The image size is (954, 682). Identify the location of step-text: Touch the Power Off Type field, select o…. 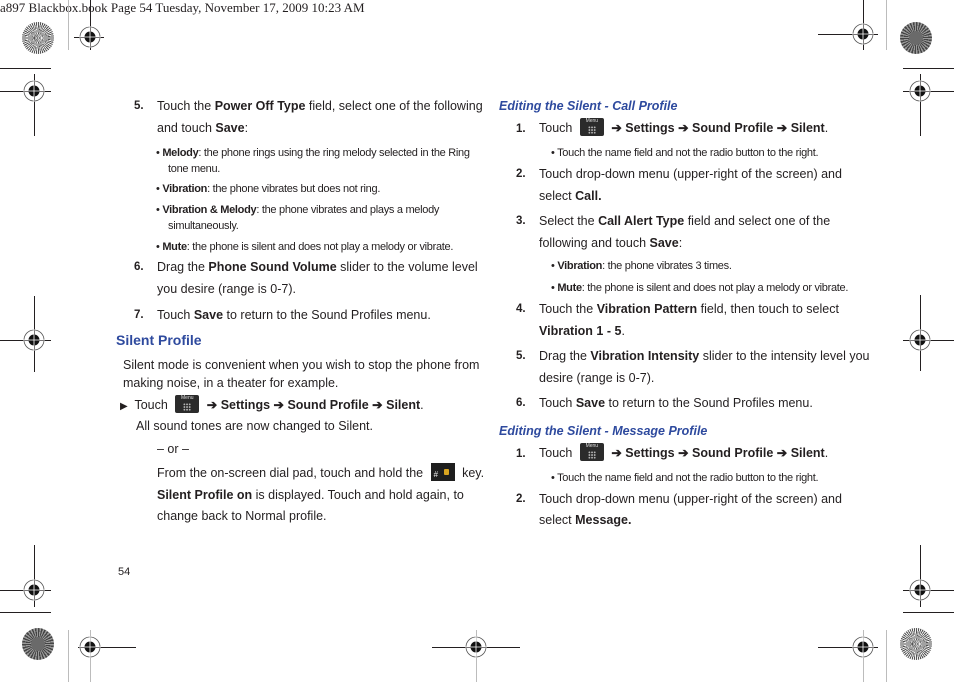
(320, 106).